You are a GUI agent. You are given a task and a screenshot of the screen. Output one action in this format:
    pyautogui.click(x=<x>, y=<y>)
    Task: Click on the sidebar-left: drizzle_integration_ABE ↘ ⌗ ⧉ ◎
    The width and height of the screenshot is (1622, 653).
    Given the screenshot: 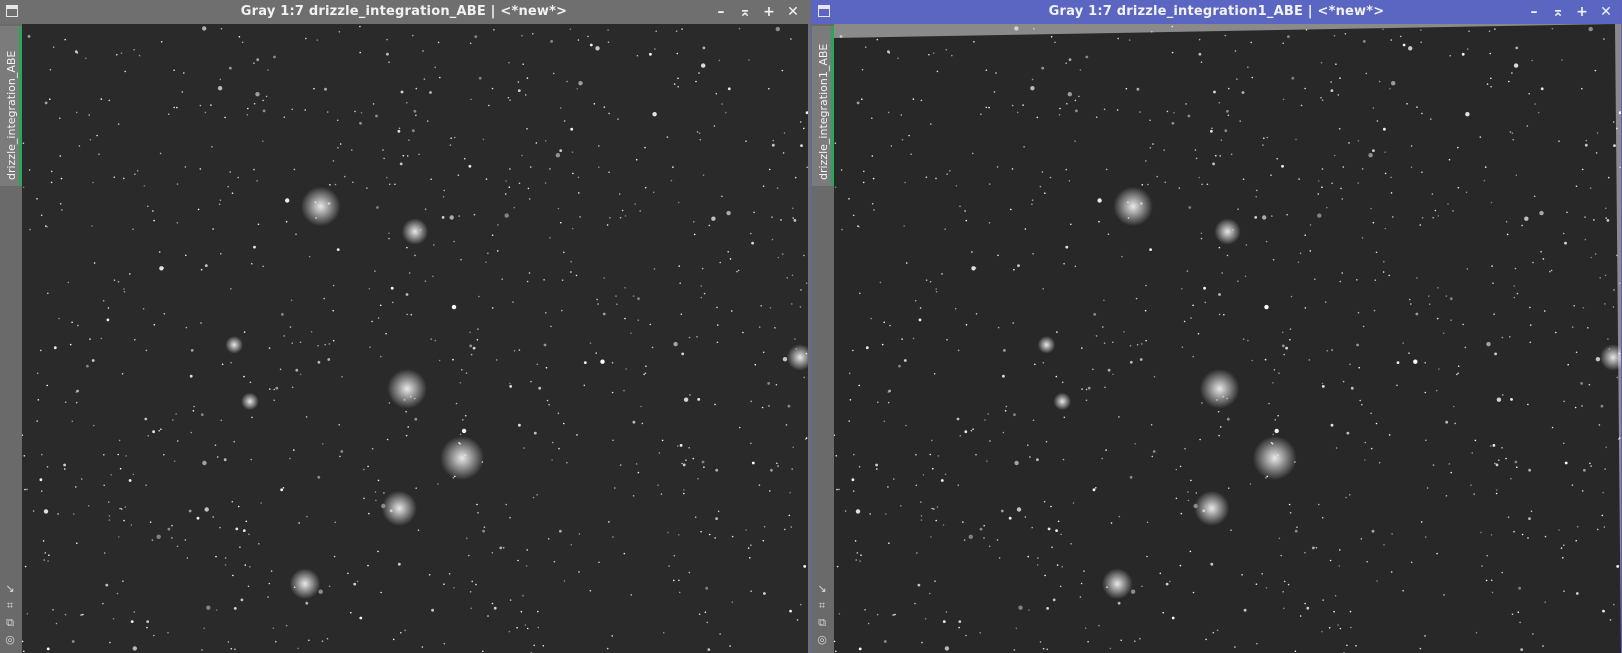 What is the action you would take?
    pyautogui.click(x=11, y=338)
    